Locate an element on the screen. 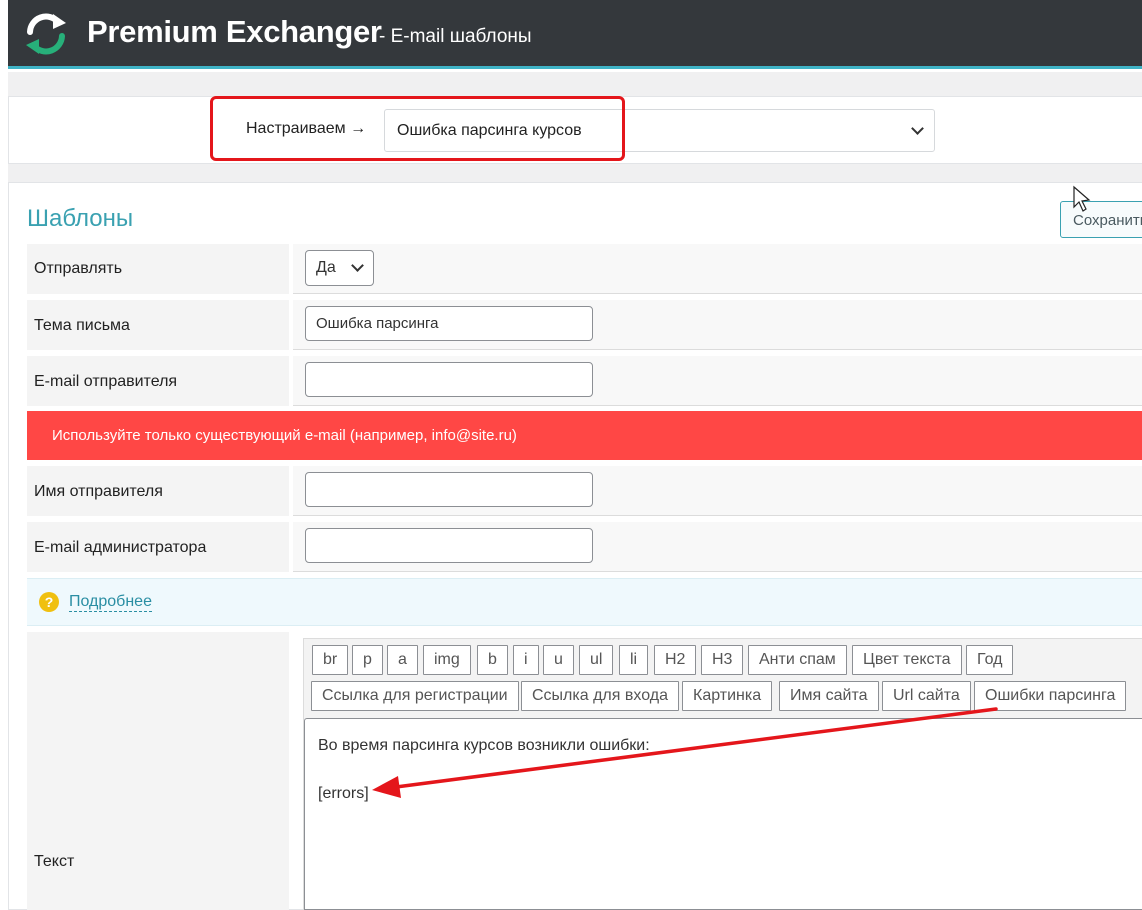  page-subtitle: - E-mail шаблоны is located at coordinates (455, 36).